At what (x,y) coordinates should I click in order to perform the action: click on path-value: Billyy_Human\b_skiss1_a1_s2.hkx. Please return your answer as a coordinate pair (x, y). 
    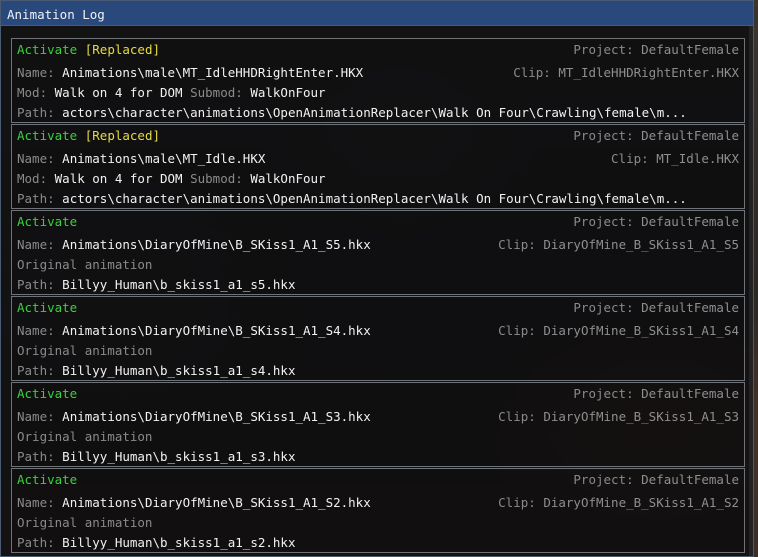
    Looking at the image, I should click on (179, 542).